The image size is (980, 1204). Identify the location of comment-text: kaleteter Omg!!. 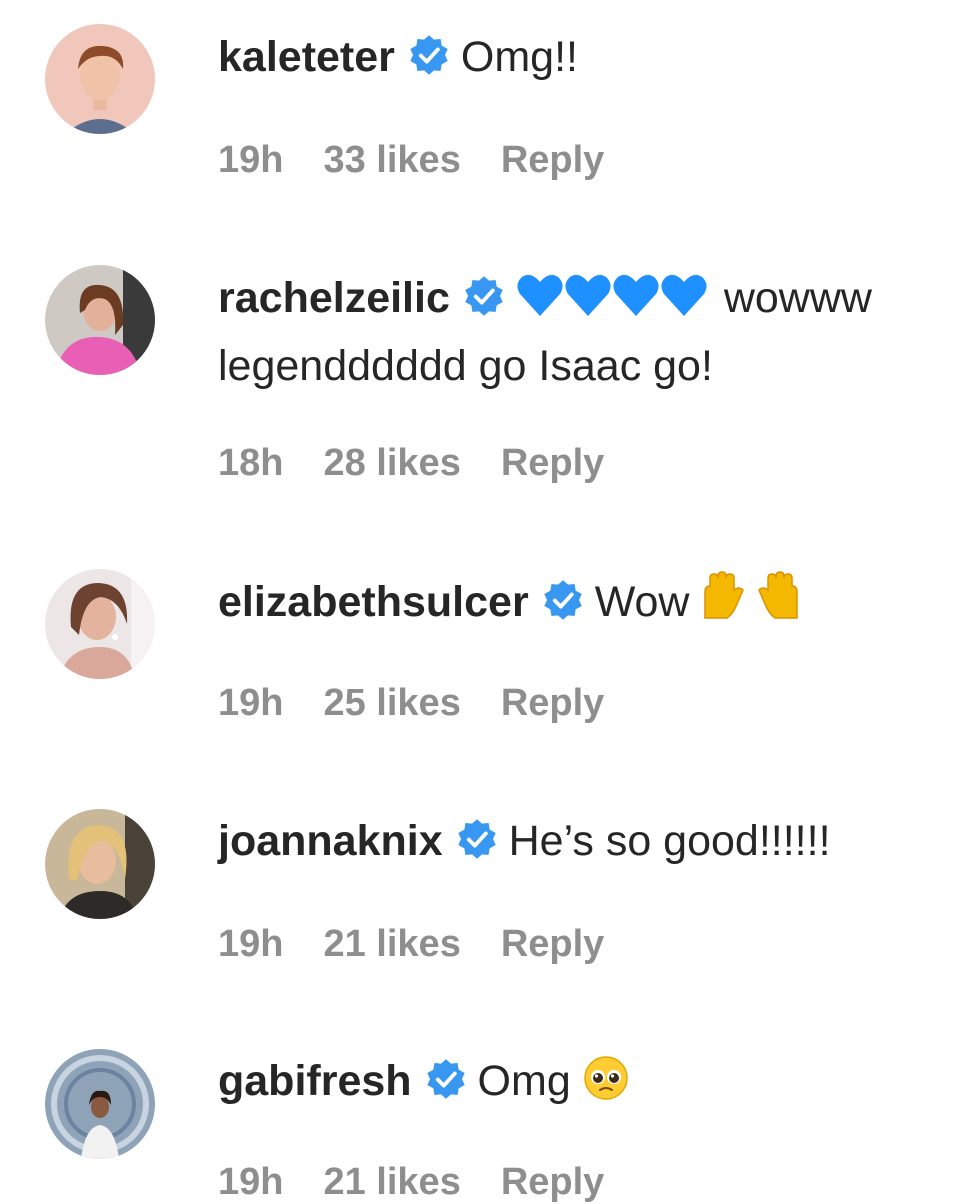
(579, 57).